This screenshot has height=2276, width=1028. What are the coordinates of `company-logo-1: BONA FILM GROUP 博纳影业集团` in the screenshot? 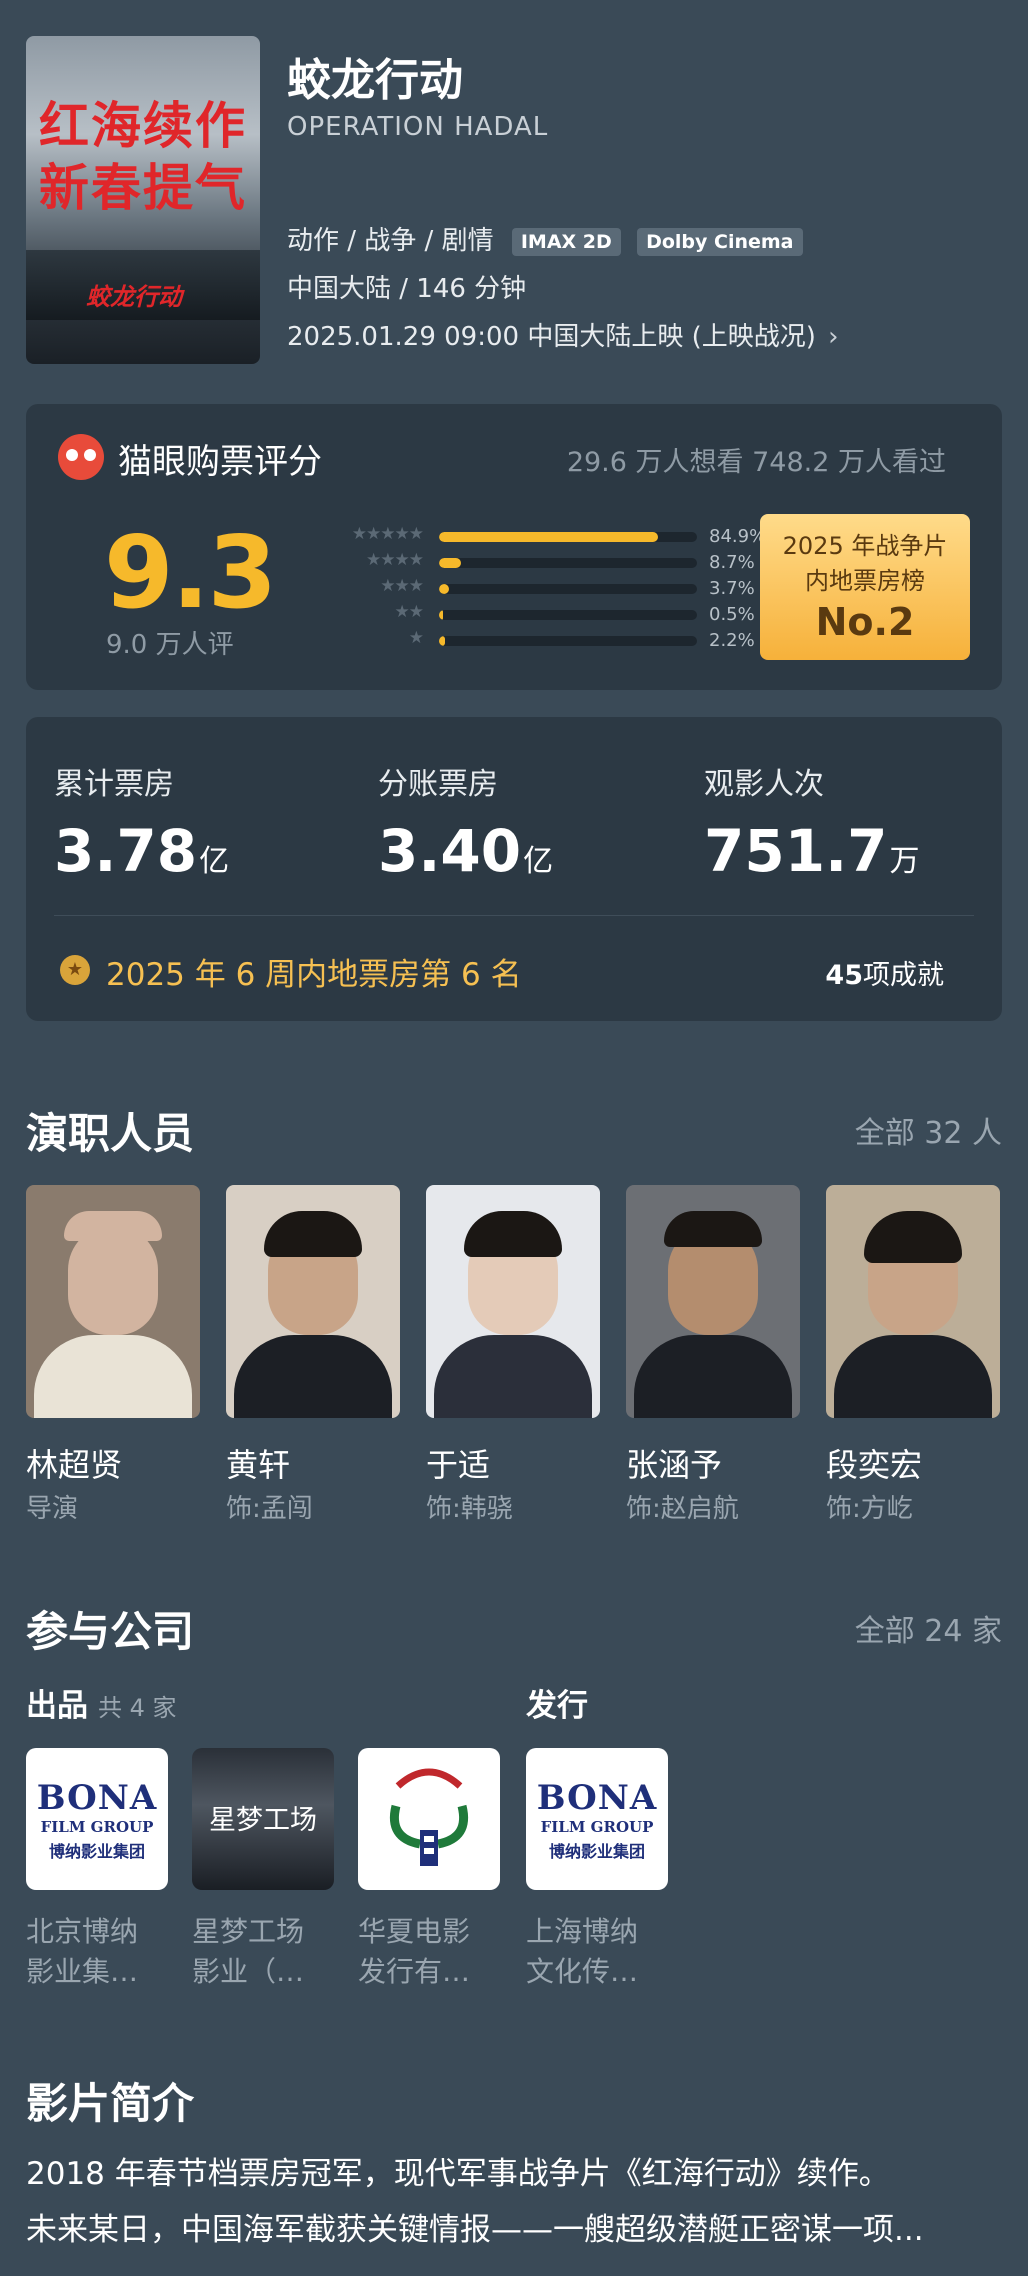 It's located at (97, 1819).